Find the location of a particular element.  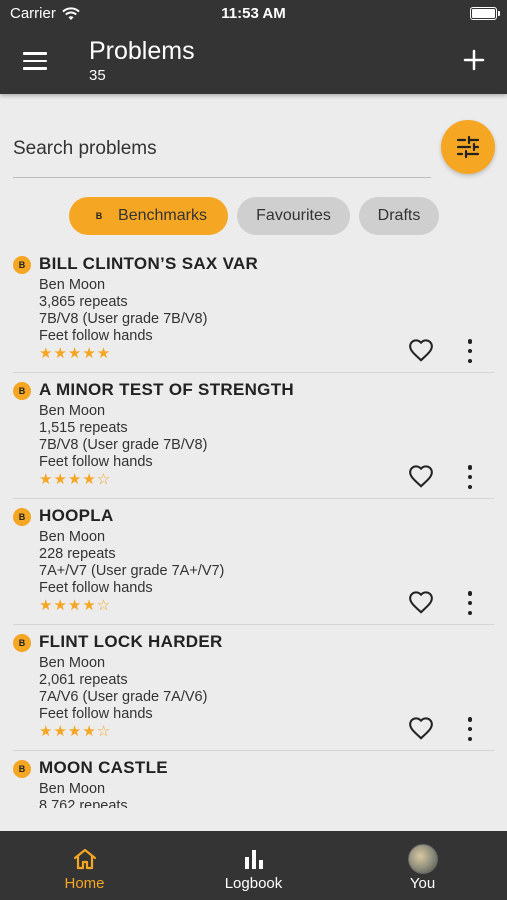

plus-icon is located at coordinates (474, 60).